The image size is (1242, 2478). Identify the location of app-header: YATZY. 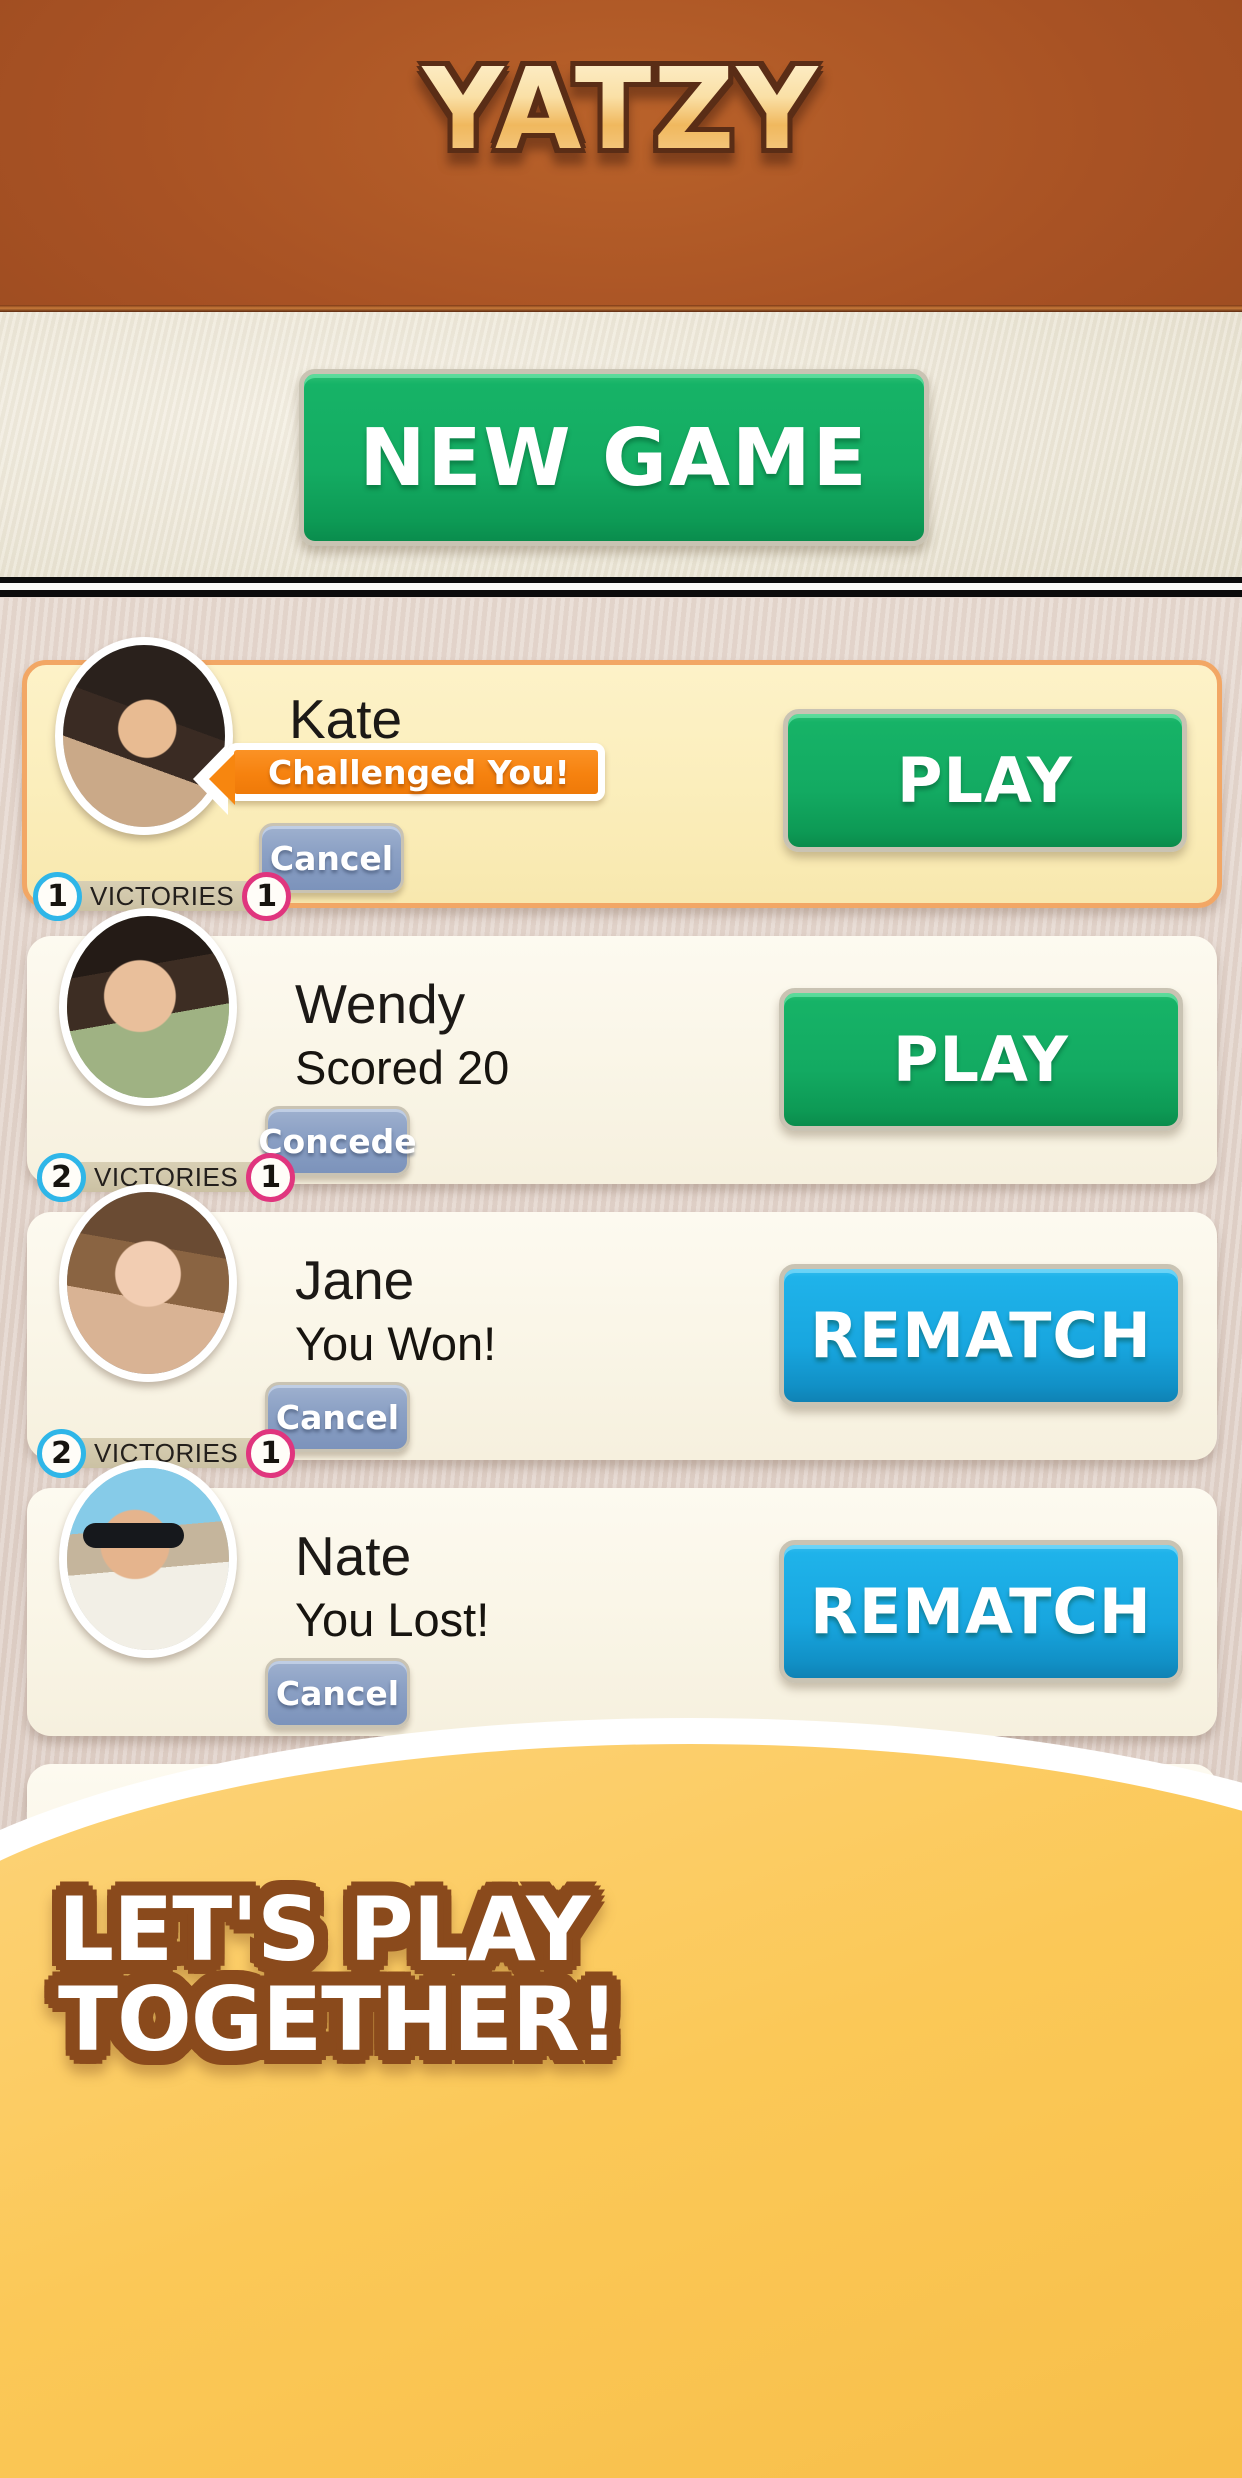
(621, 156).